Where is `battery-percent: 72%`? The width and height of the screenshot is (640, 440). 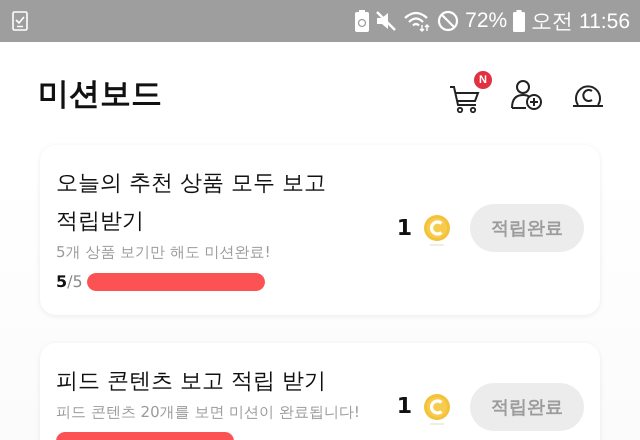
battery-percent: 72% is located at coordinates (486, 21).